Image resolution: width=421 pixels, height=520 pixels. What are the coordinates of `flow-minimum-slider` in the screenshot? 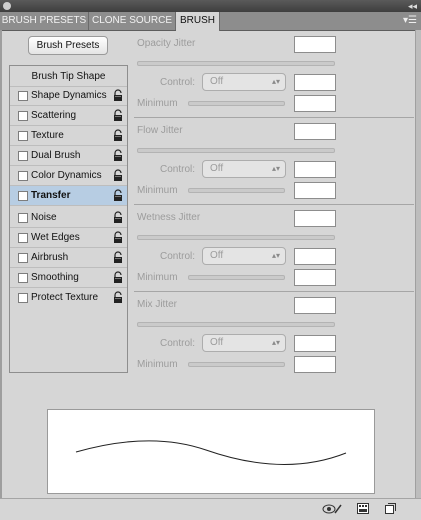 It's located at (236, 190).